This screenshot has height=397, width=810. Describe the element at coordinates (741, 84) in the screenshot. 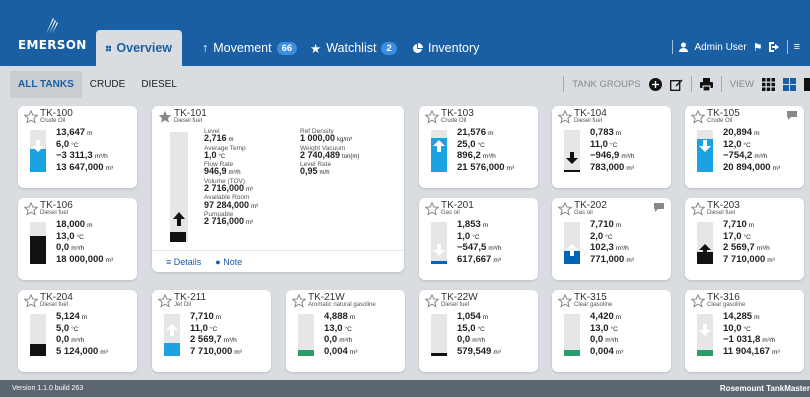

I see `view-label: VIEW` at that location.